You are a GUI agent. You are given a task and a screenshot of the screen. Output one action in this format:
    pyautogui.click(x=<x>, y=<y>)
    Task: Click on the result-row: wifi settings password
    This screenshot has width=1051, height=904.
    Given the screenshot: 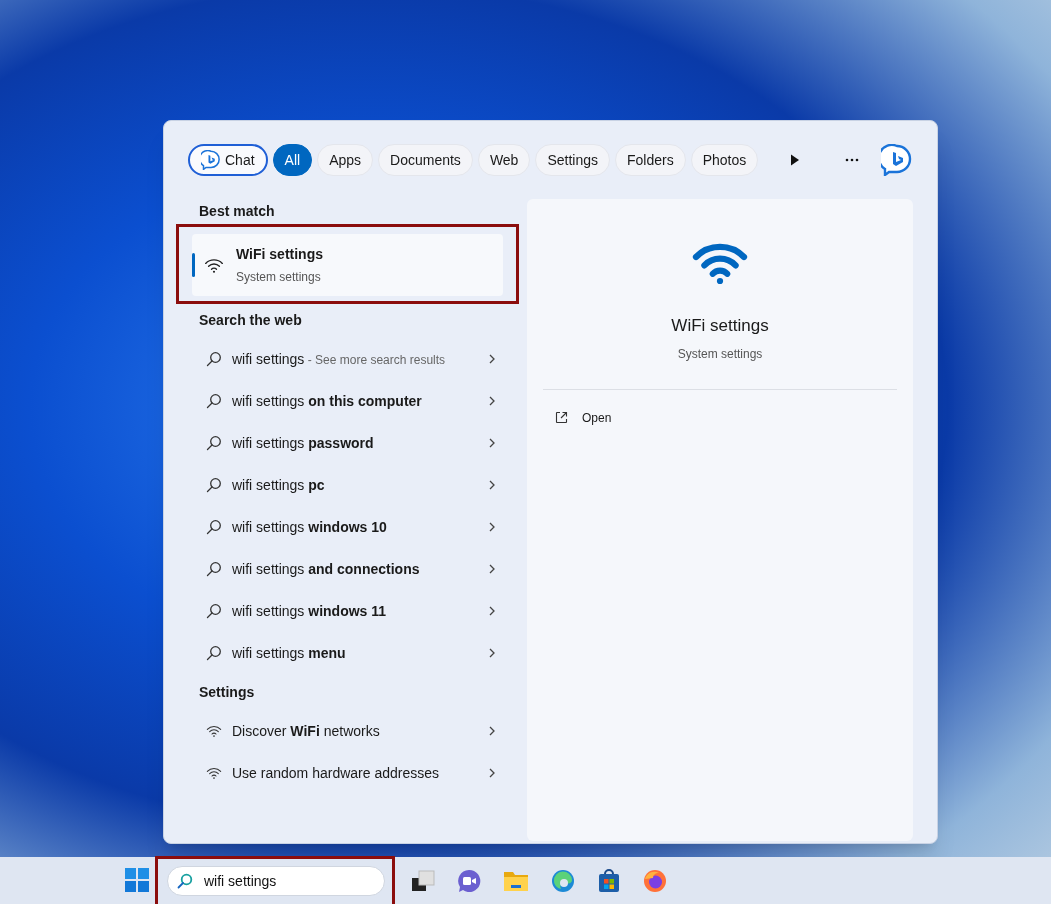 What is the action you would take?
    pyautogui.click(x=345, y=443)
    